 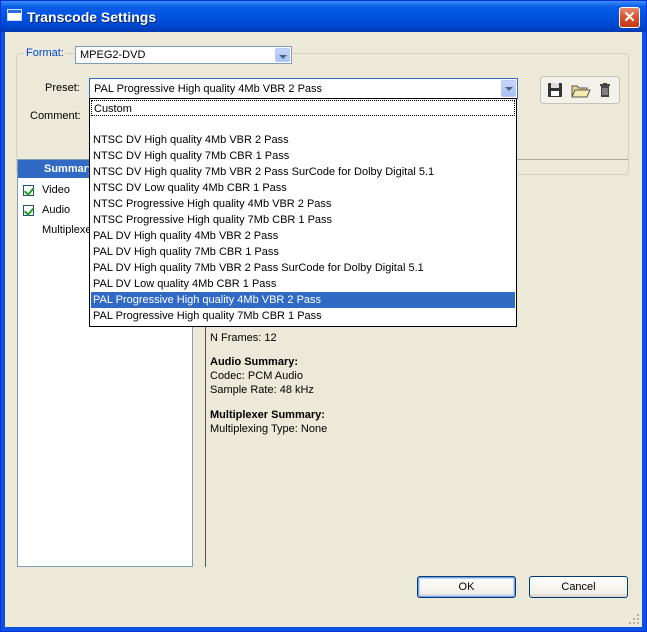 I want to click on trash-icon, so click(x=605, y=90).